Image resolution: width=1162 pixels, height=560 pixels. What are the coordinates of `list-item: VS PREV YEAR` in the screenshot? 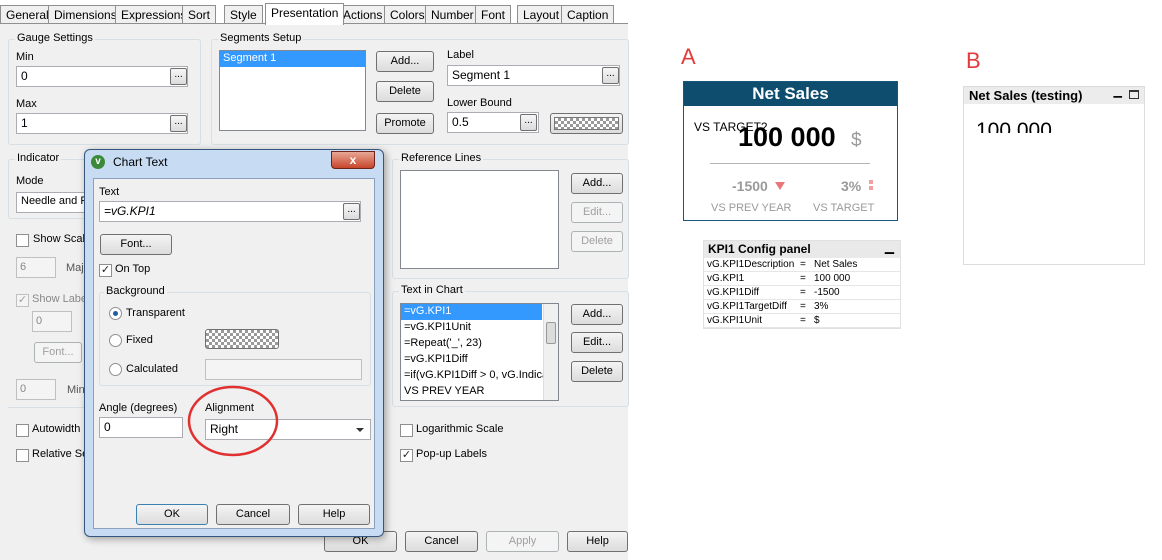 It's located at (479, 392).